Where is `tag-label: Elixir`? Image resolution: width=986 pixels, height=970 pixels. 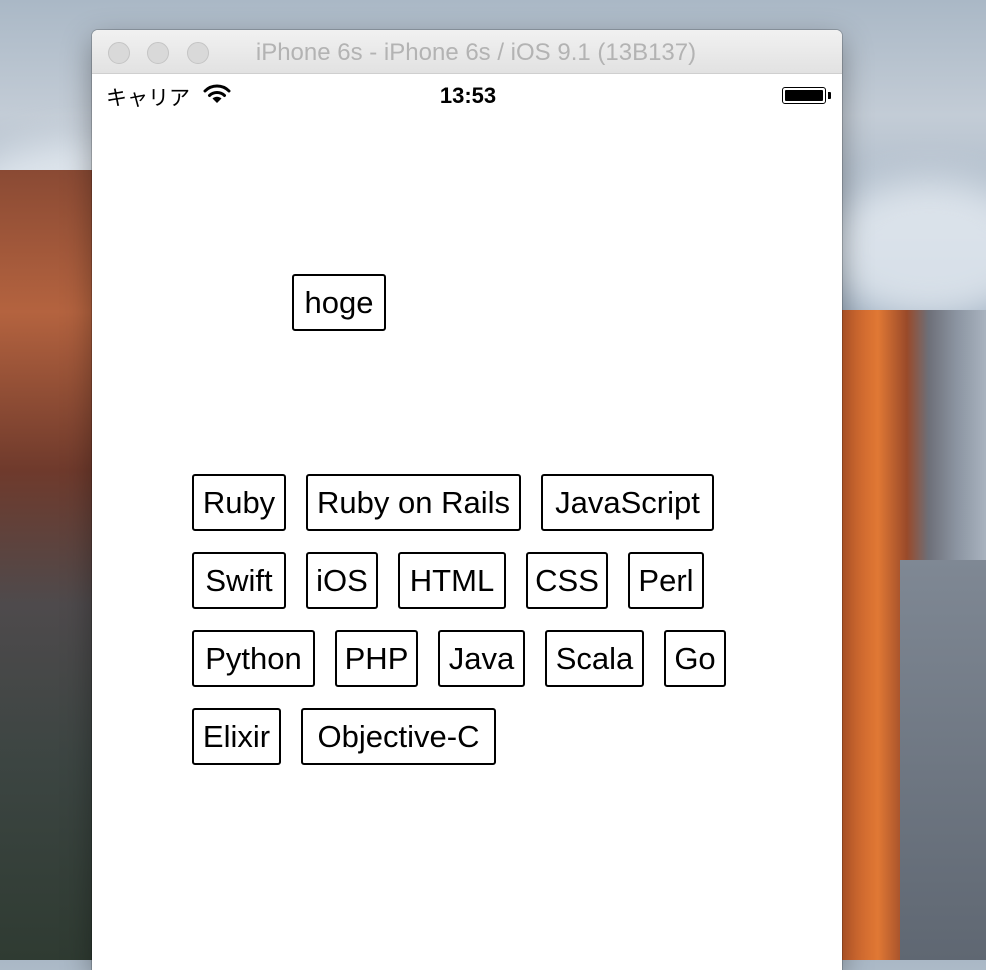 tag-label: Elixir is located at coordinates (236, 736).